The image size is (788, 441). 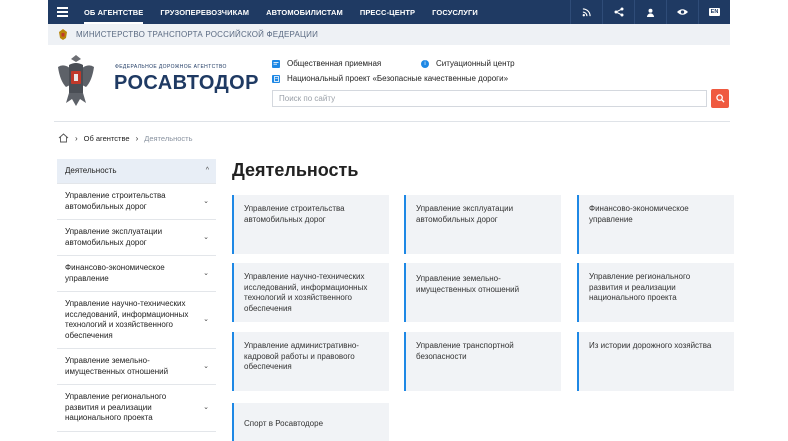 I want to click on nav-item-about: ОБ АГЕНТСТВЕ, so click(x=114, y=13).